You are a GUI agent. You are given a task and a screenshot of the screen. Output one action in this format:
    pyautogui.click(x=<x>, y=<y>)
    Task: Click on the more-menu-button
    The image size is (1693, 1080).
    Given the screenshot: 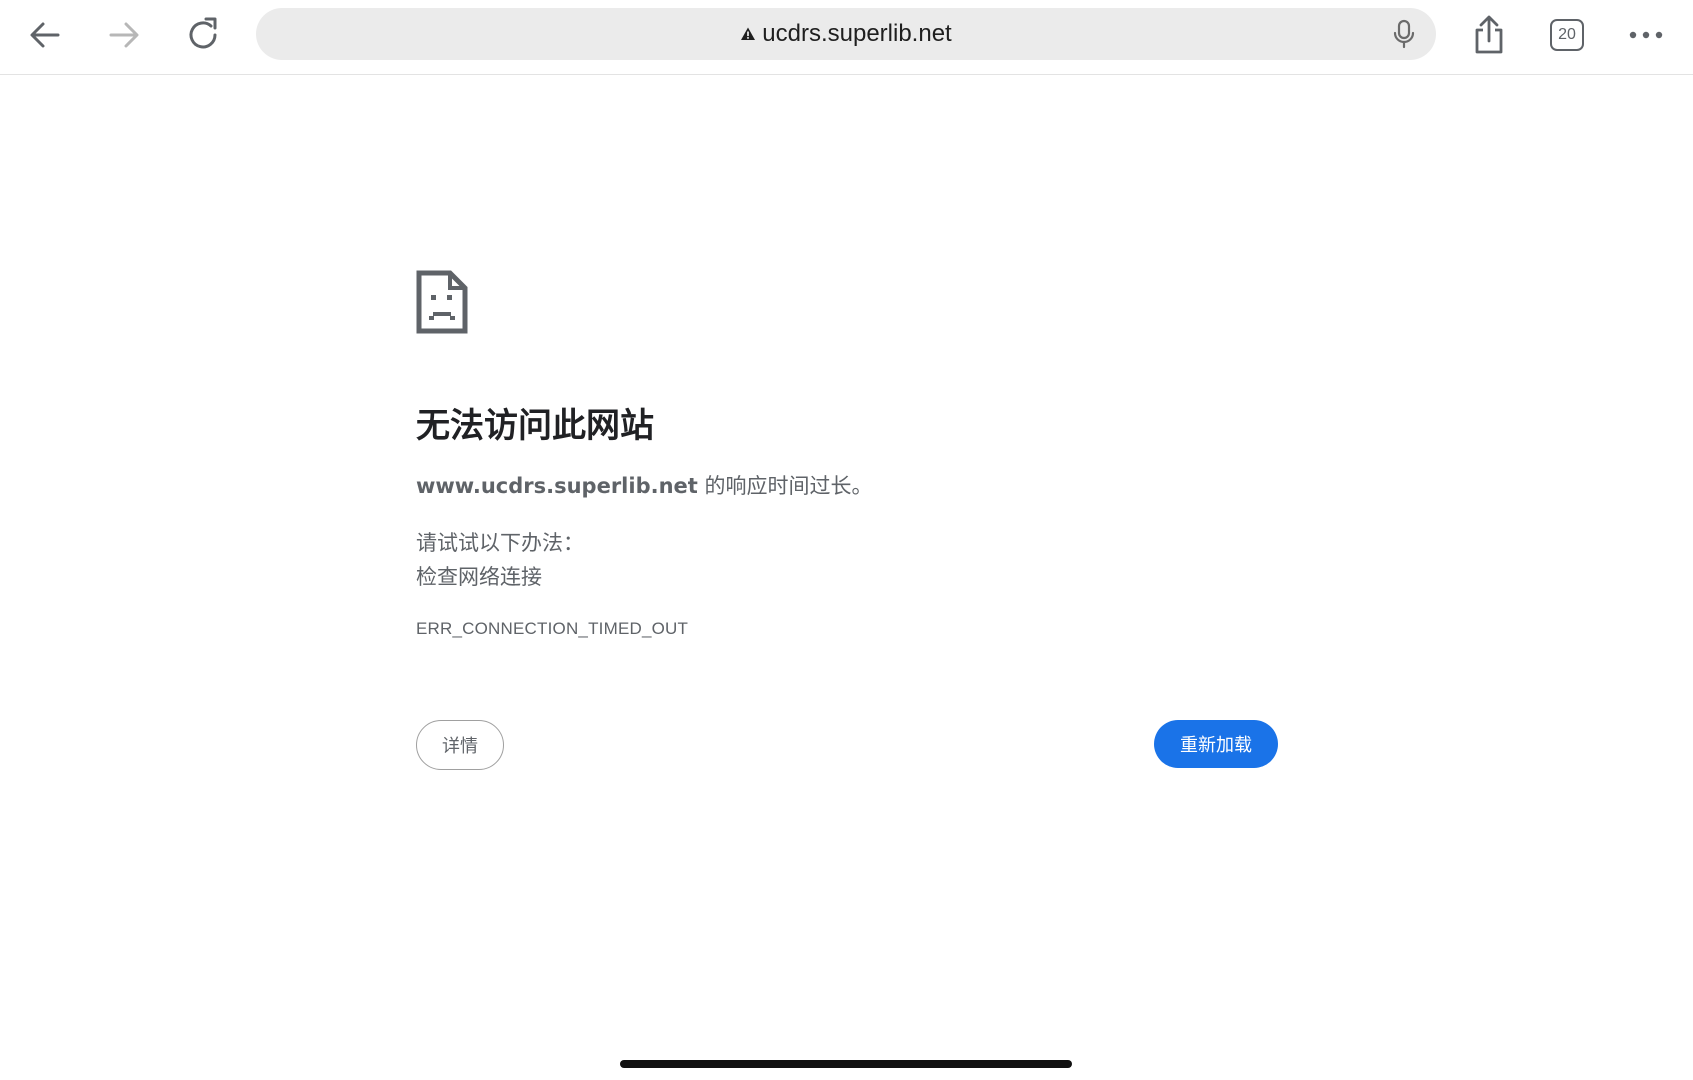 What is the action you would take?
    pyautogui.click(x=1646, y=35)
    